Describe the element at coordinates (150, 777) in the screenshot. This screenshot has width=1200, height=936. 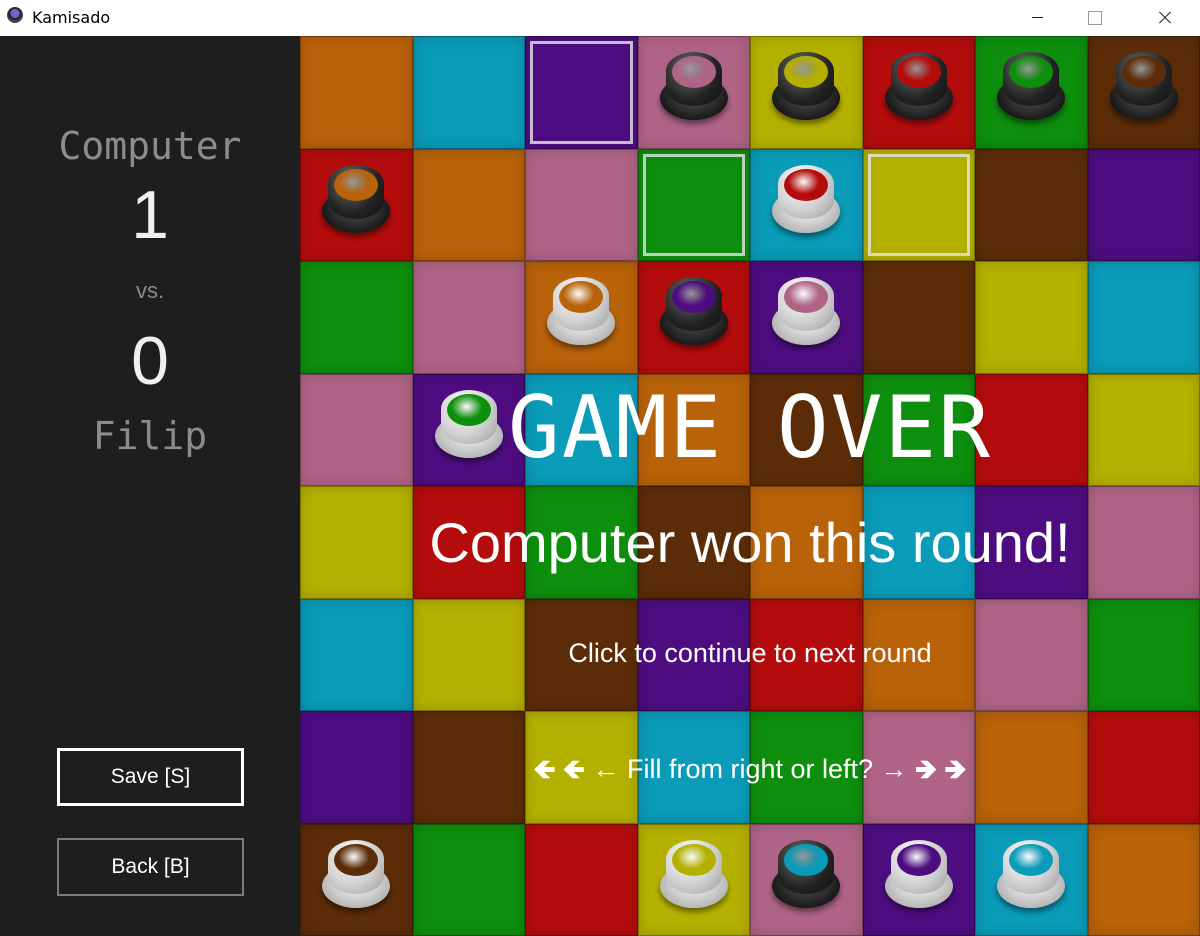
I see `save-button: Save [S]` at that location.